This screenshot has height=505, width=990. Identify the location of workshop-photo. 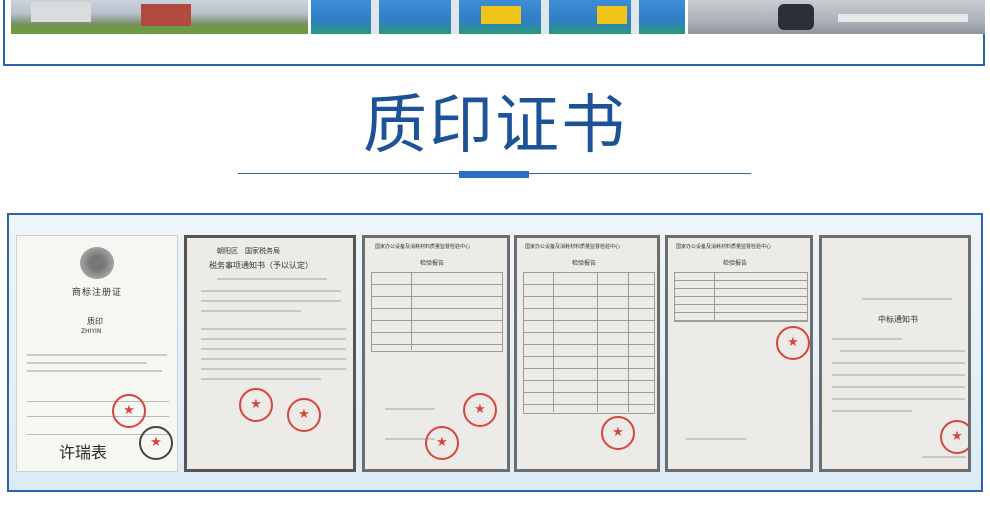
(498, 17).